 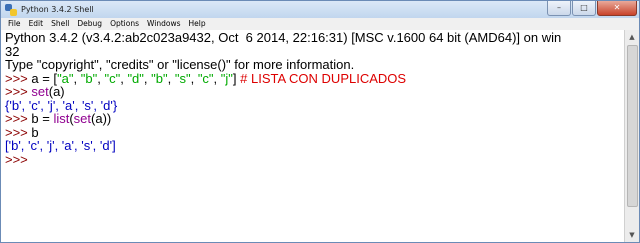 I want to click on code-text: (a)), so click(x=101, y=118).